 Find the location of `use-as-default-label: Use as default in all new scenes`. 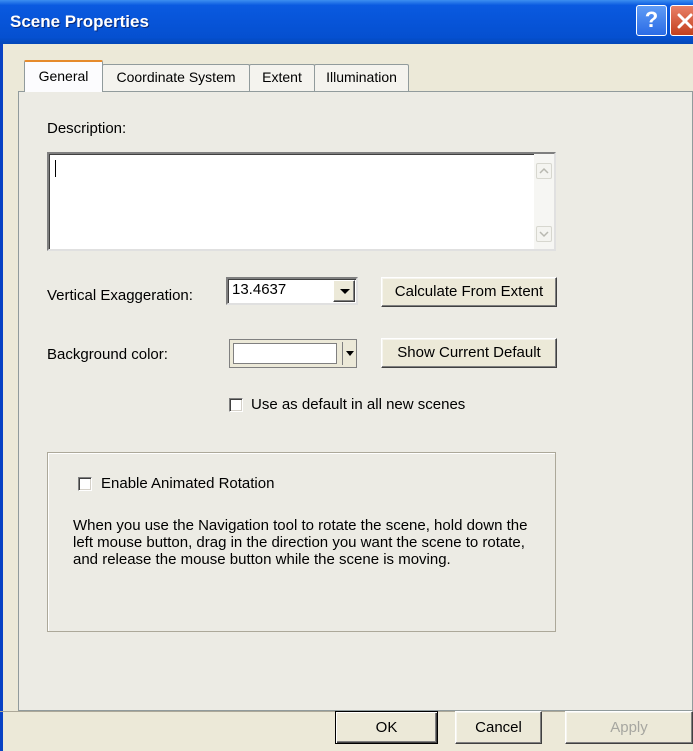

use-as-default-label: Use as default in all new scenes is located at coordinates (358, 404).